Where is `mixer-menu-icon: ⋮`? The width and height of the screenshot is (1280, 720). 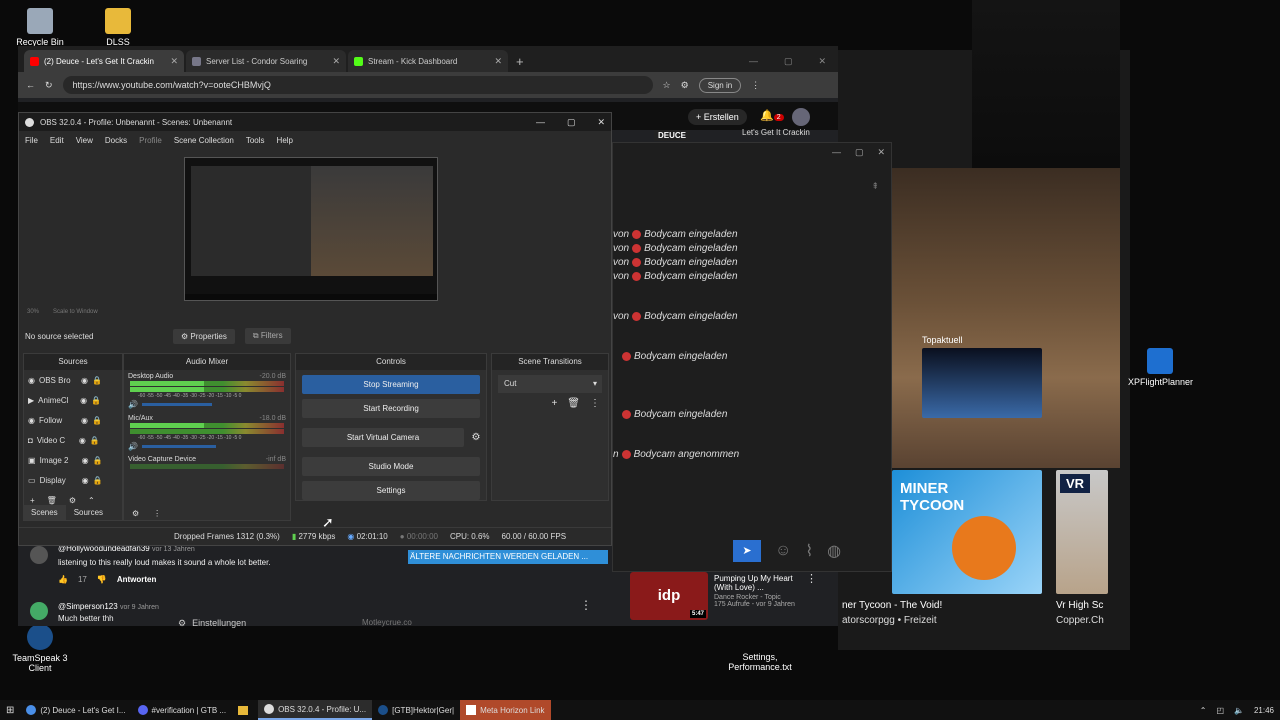 mixer-menu-icon: ⋮ is located at coordinates (157, 513).